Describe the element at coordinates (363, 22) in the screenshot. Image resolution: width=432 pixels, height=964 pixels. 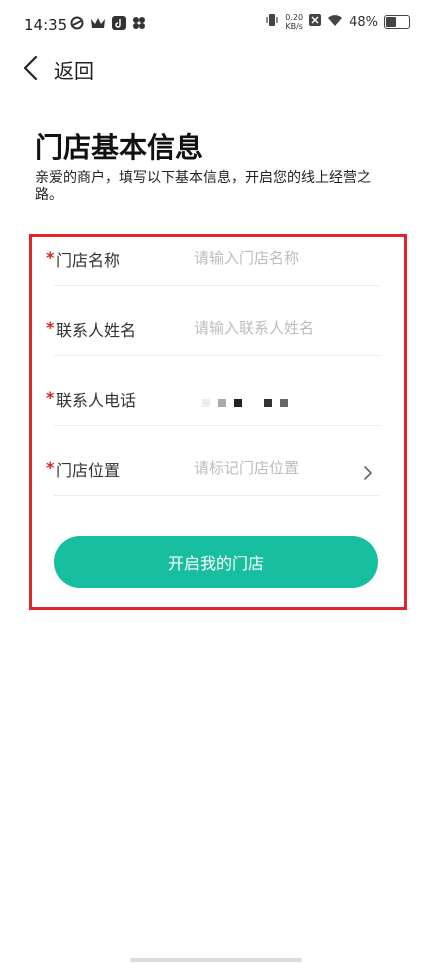
I see `battery-percent: 48%` at that location.